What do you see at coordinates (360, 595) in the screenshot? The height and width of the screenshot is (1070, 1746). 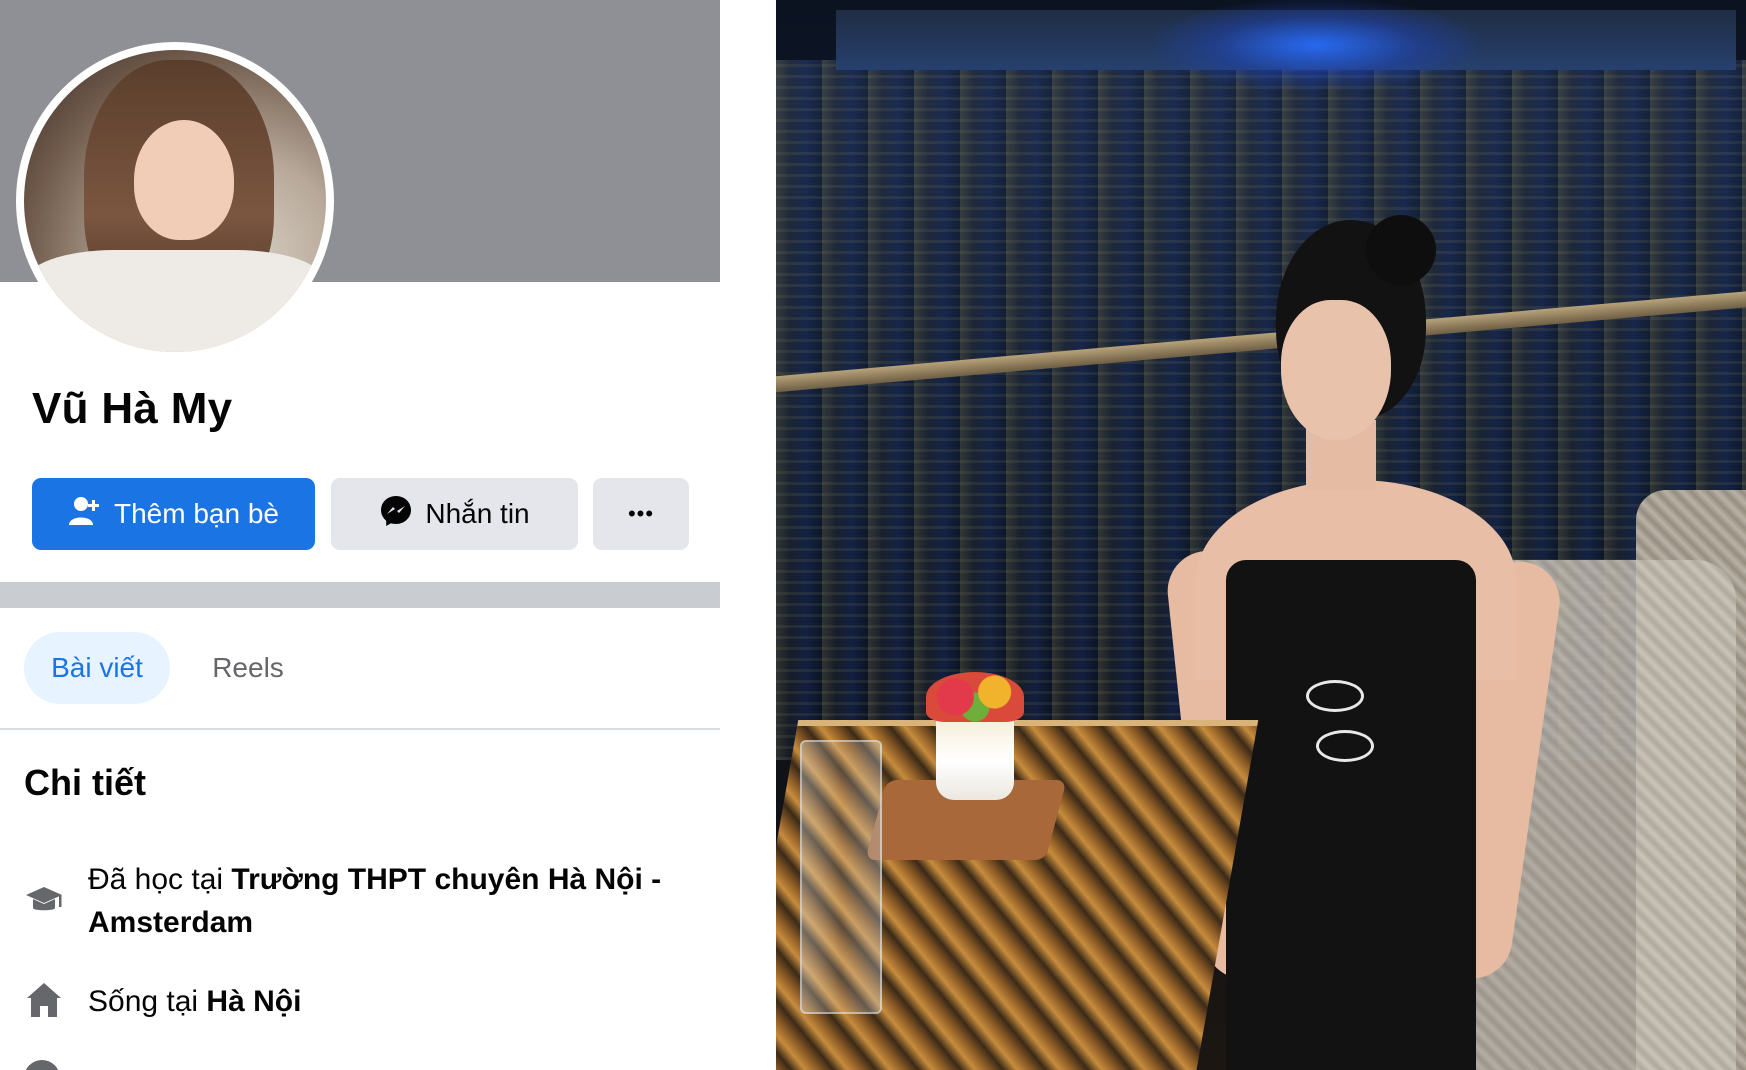 I see `section-divider` at bounding box center [360, 595].